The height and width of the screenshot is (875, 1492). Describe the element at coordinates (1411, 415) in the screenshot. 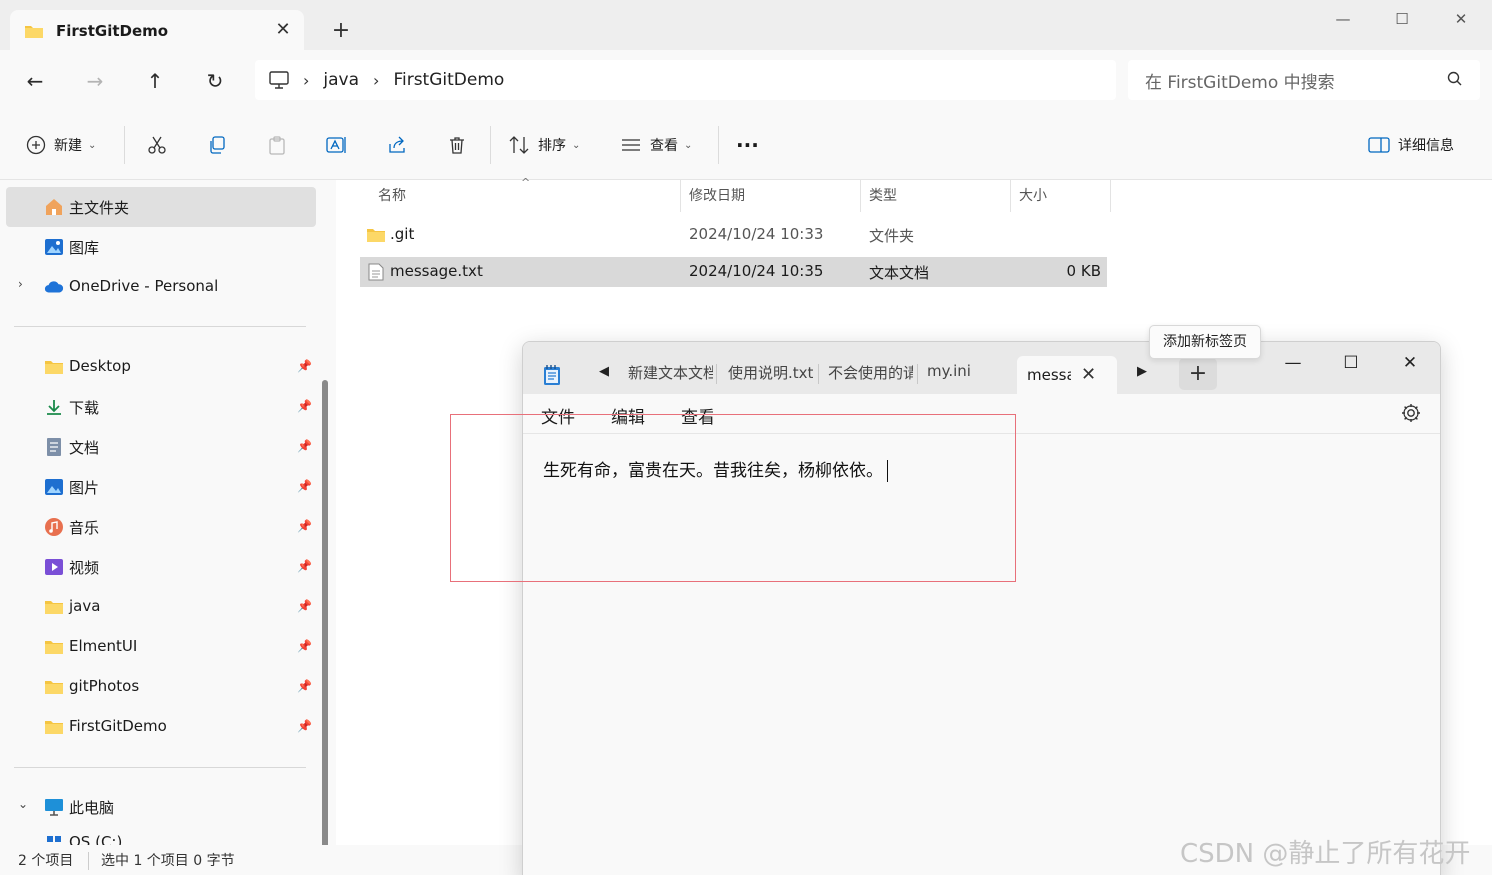

I see `settings-gear-icon` at that location.